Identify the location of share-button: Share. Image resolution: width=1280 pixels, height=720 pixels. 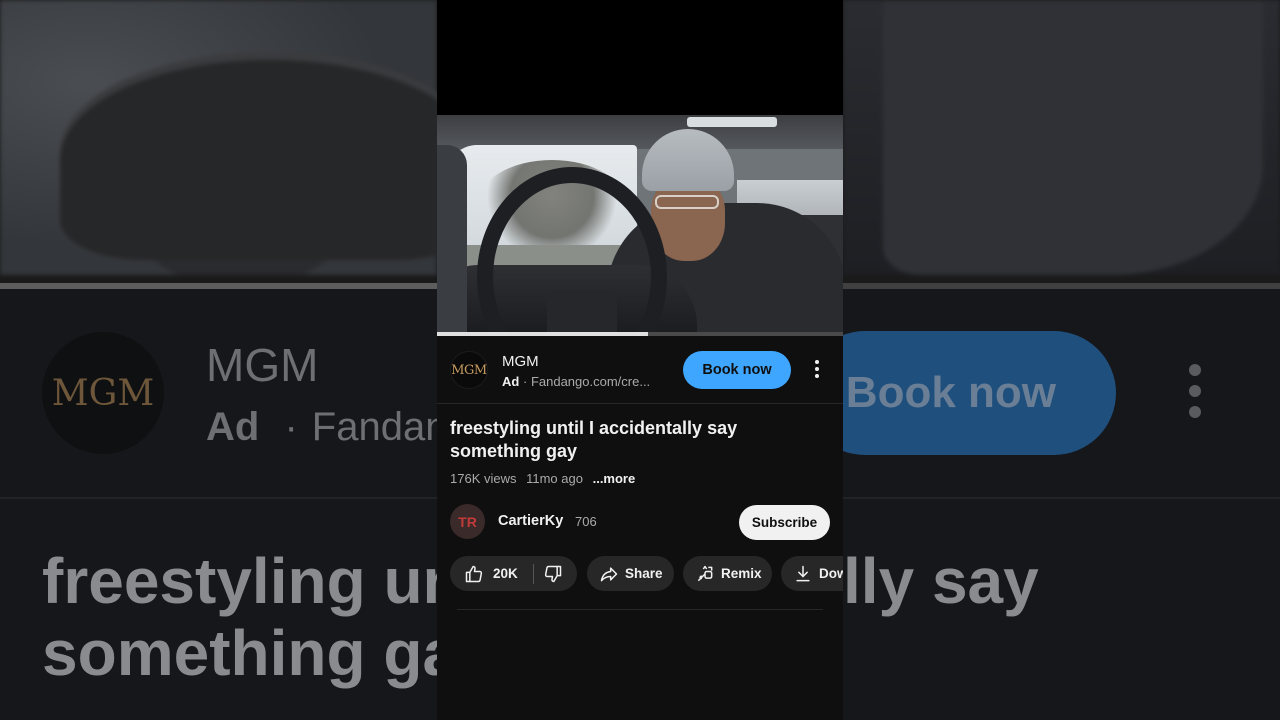
(630, 573).